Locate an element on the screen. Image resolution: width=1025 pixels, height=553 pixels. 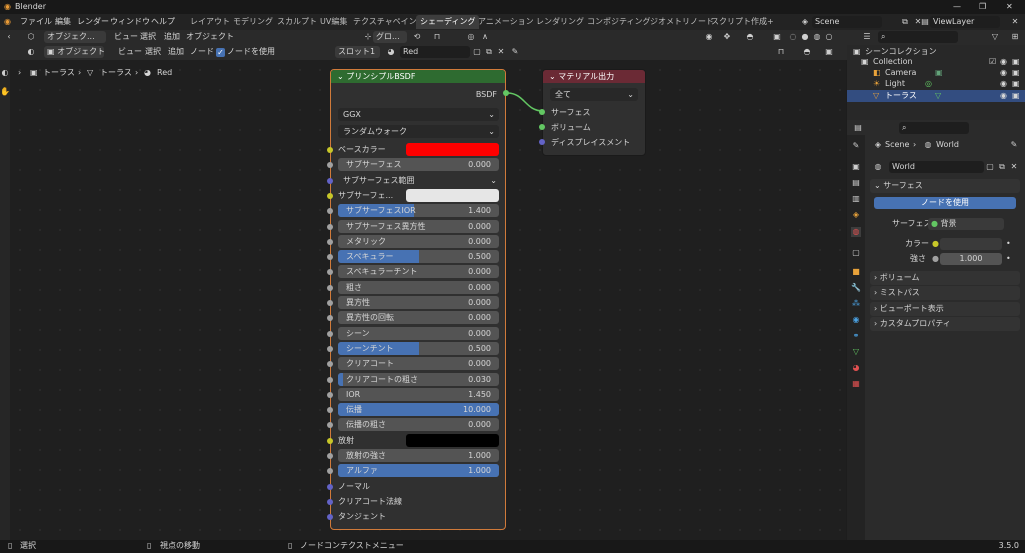
material-browse-icon: ◕ is located at coordinates (391, 52).